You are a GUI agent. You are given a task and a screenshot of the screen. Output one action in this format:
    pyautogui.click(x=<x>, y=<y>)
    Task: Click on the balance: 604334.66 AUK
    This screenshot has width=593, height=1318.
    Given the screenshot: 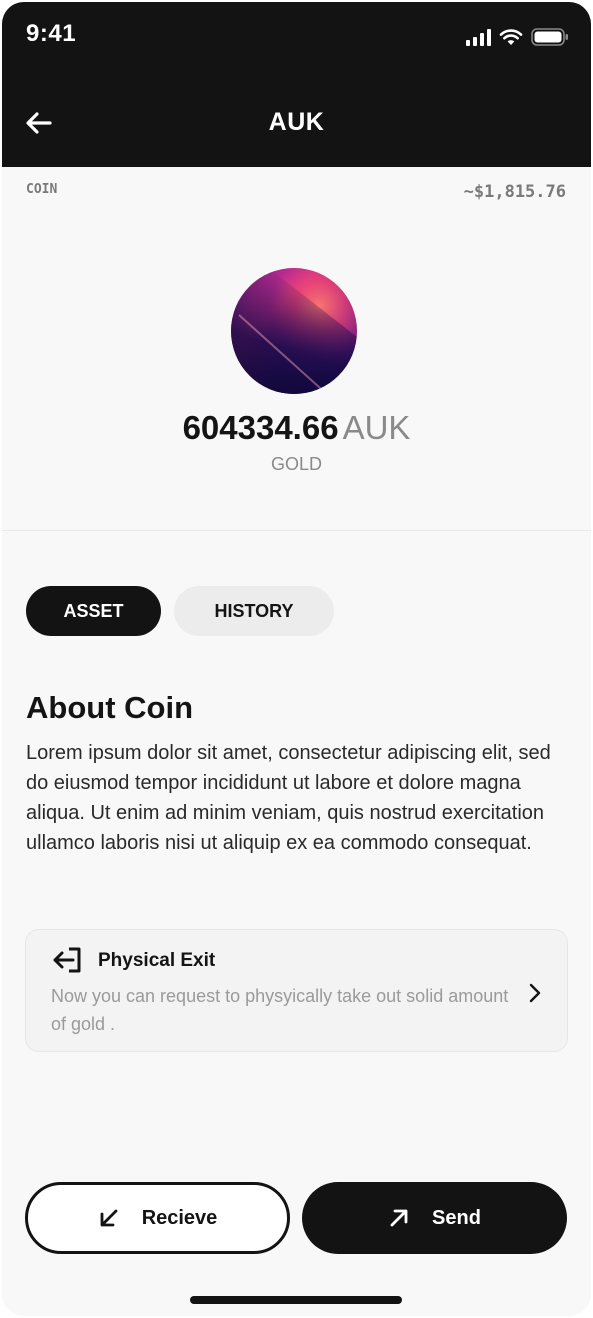 What is the action you would take?
    pyautogui.click(x=296, y=428)
    